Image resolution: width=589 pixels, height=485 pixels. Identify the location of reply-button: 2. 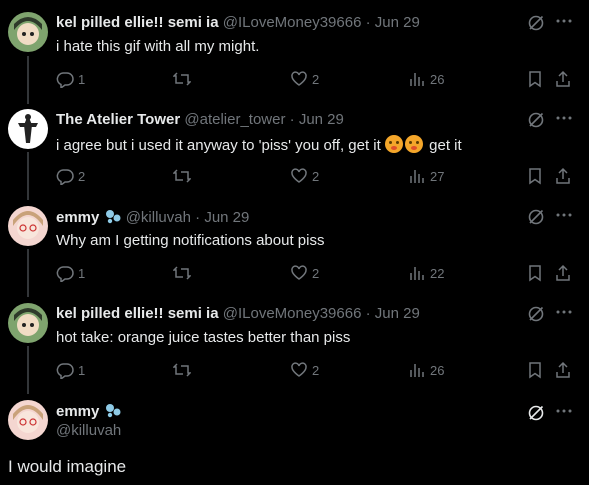
(70, 176).